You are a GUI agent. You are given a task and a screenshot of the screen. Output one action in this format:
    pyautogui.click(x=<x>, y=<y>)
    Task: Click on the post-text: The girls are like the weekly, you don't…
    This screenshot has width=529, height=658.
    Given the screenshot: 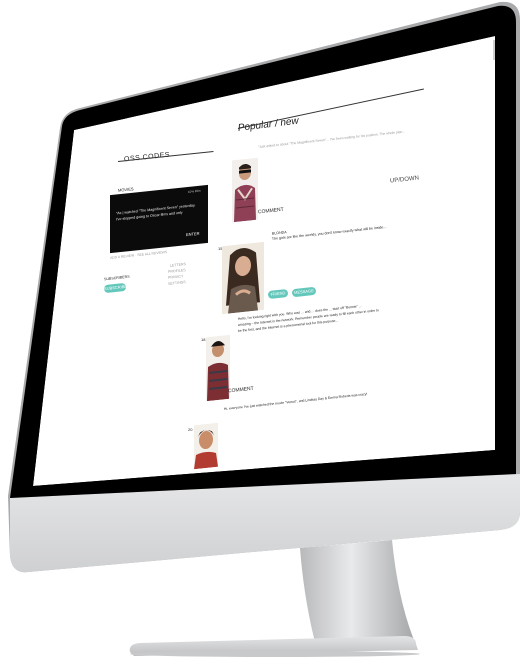 What is the action you would take?
    pyautogui.click(x=329, y=232)
    